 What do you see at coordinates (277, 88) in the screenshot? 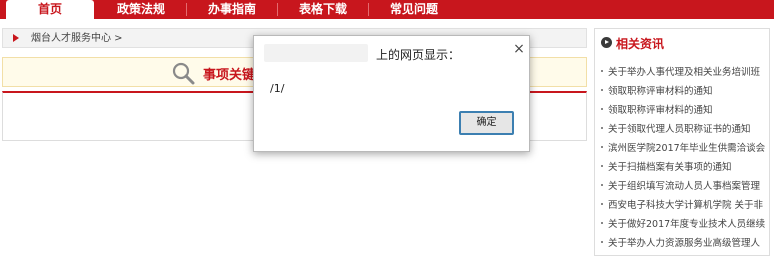
I see `dialog-message: /1/` at bounding box center [277, 88].